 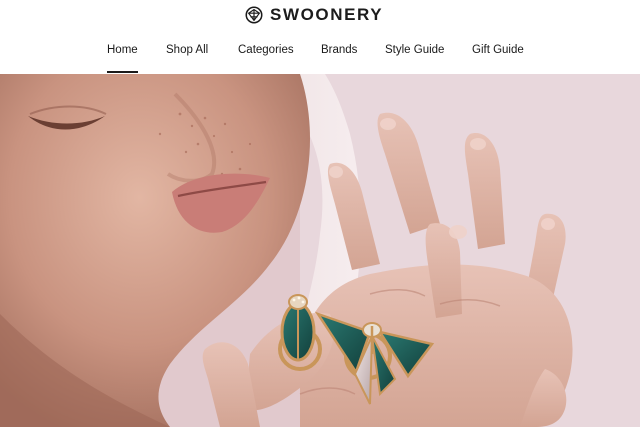 What do you see at coordinates (254, 15) in the screenshot?
I see `origami-bird-logo-icon` at bounding box center [254, 15].